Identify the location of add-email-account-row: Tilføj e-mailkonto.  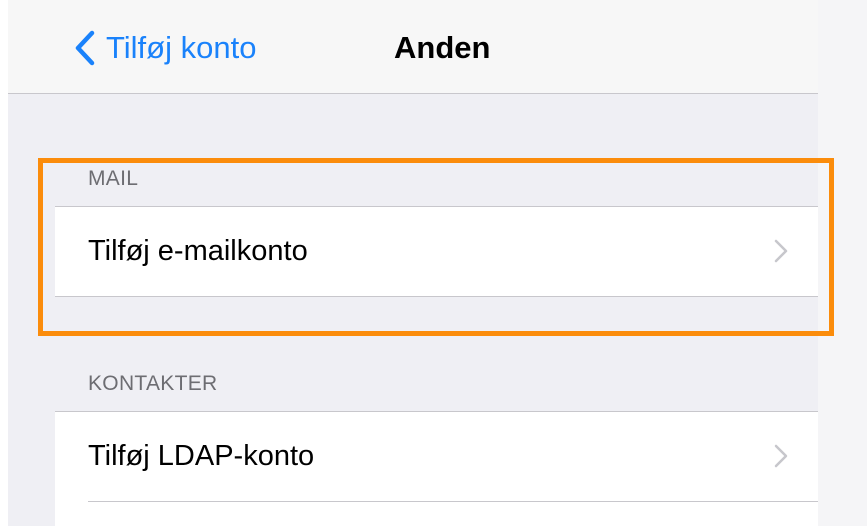
(436, 251).